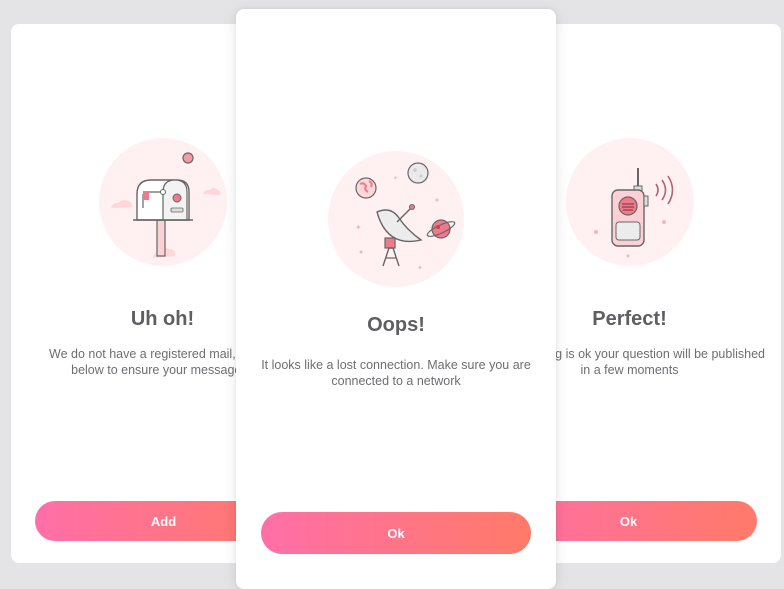 Image resolution: width=784 pixels, height=589 pixels. I want to click on card-message-line2: connected to a network, so click(396, 381).